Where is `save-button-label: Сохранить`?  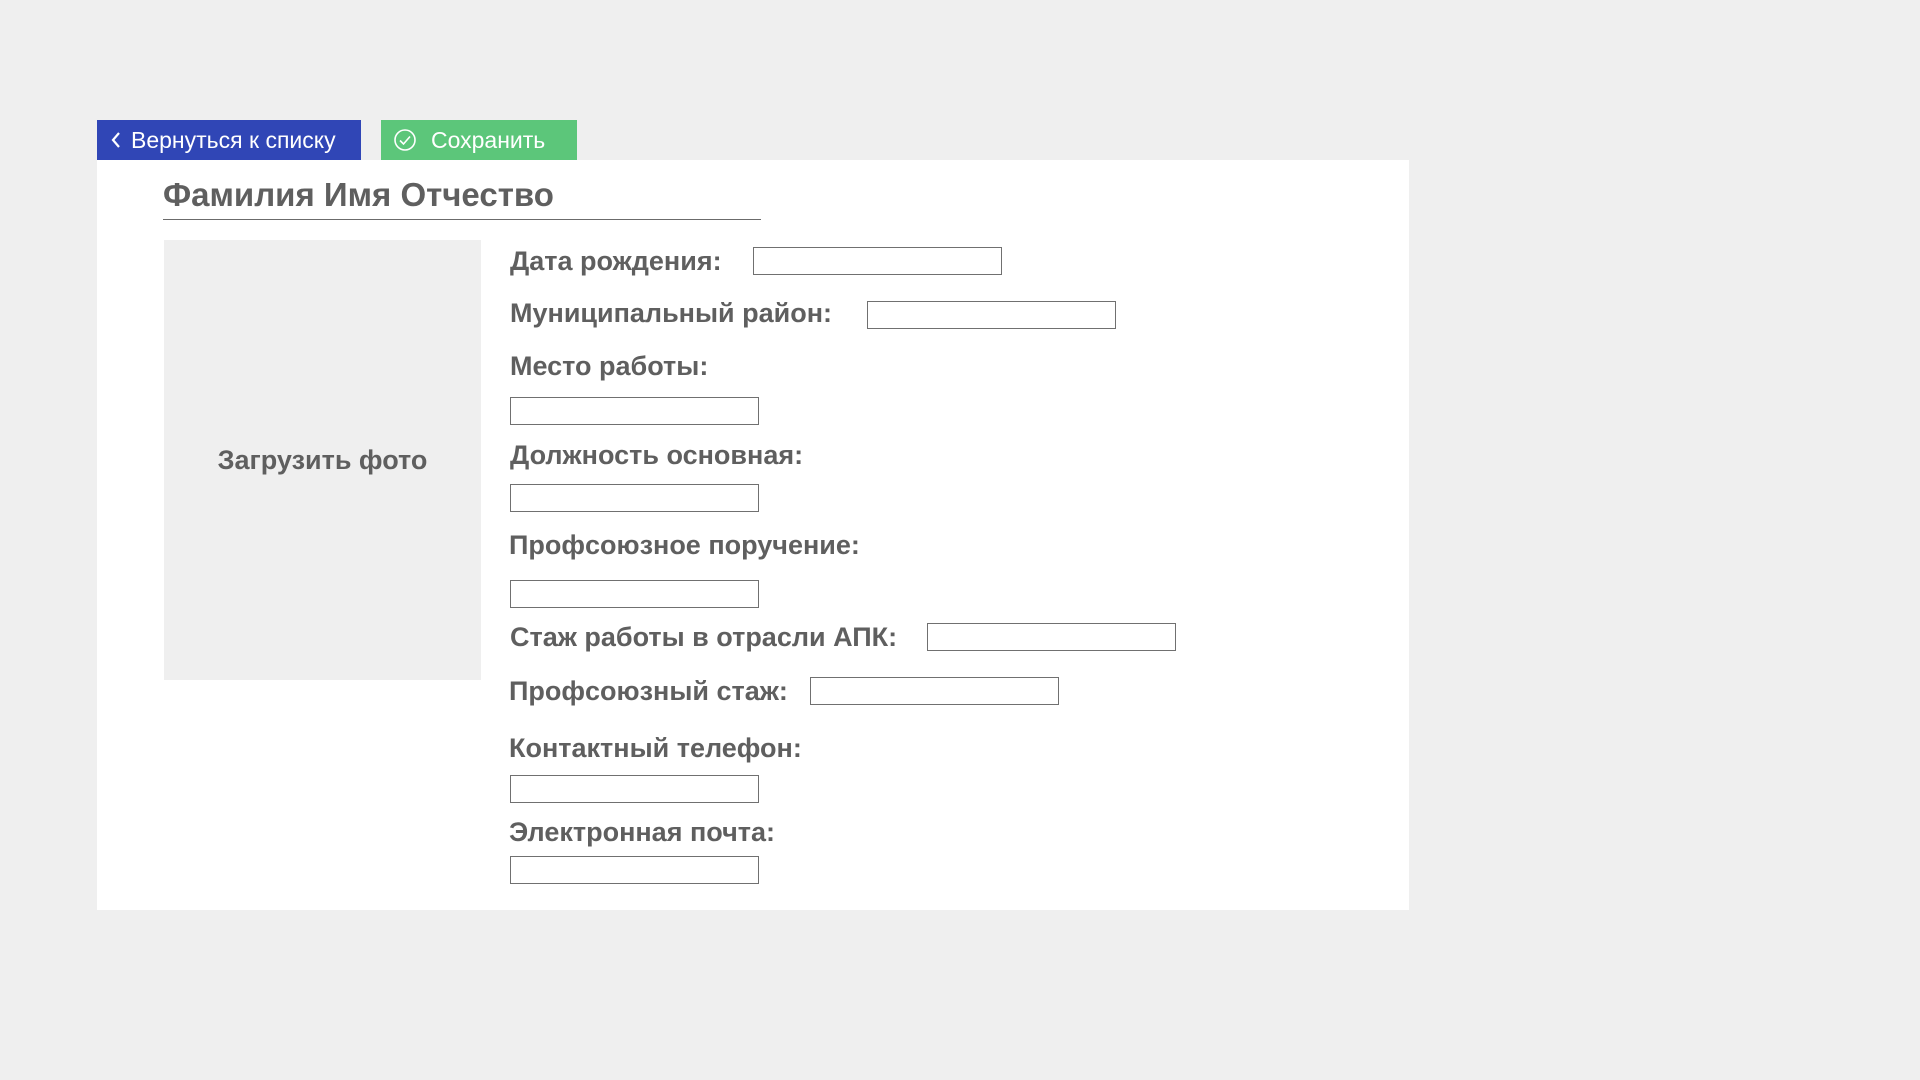 save-button-label: Сохранить is located at coordinates (488, 139).